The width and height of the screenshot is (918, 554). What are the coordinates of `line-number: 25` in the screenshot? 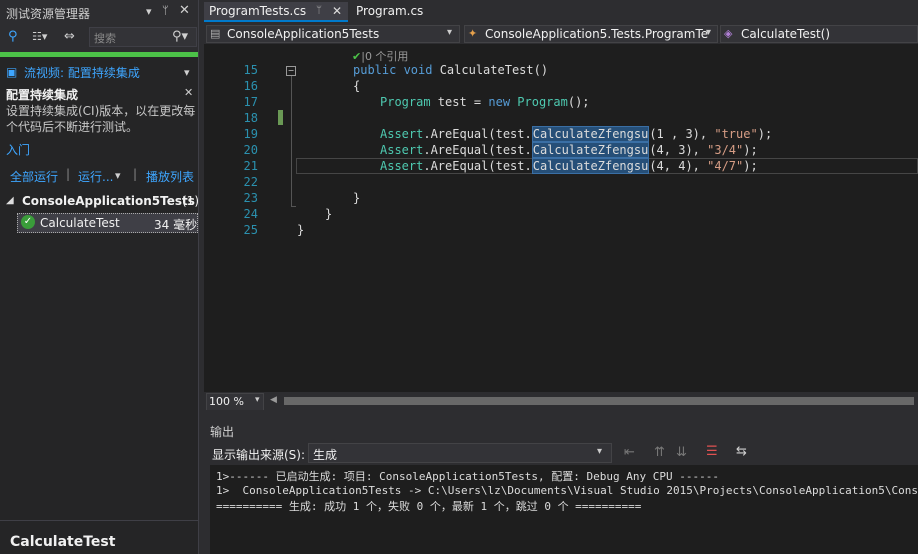 It's located at (250, 230).